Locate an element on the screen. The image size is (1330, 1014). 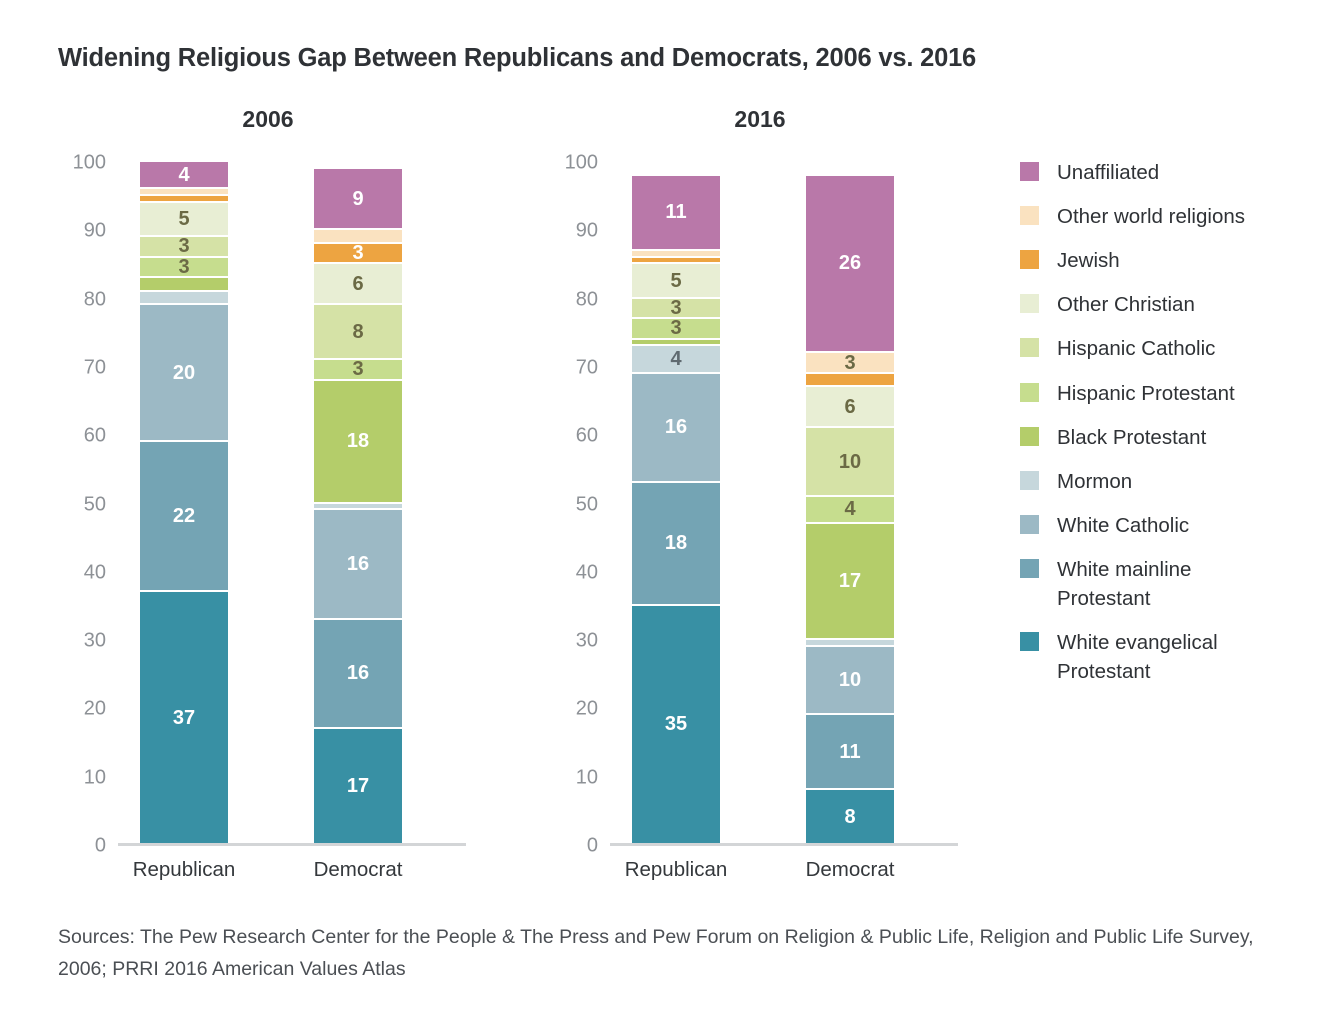
legend-item: Other world religions is located at coordinates (1170, 216).